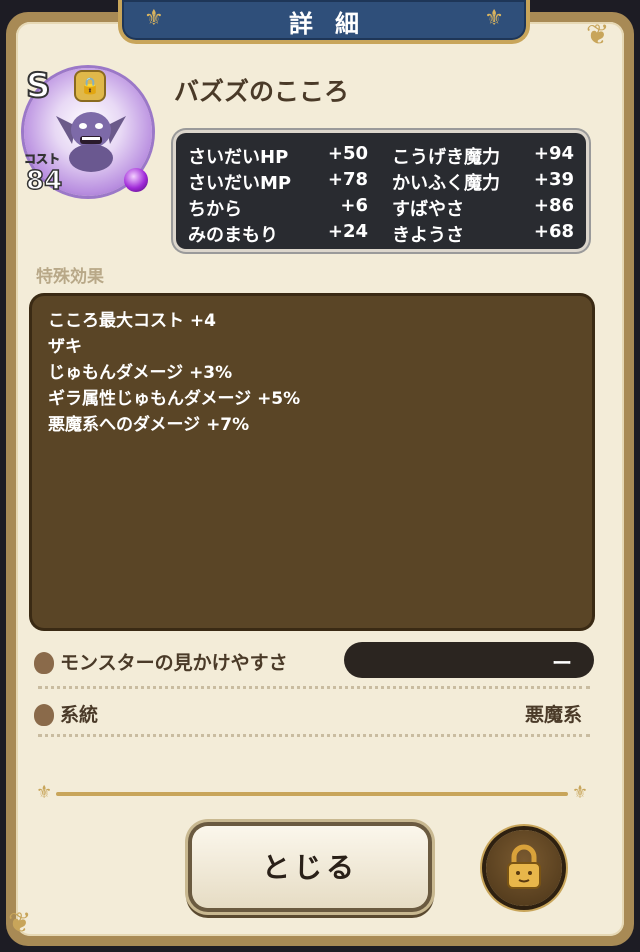 This screenshot has height=952, width=640. Describe the element at coordinates (381, 208) in the screenshot. I see `stat-row: ちから +6 すばやさ +86` at that location.